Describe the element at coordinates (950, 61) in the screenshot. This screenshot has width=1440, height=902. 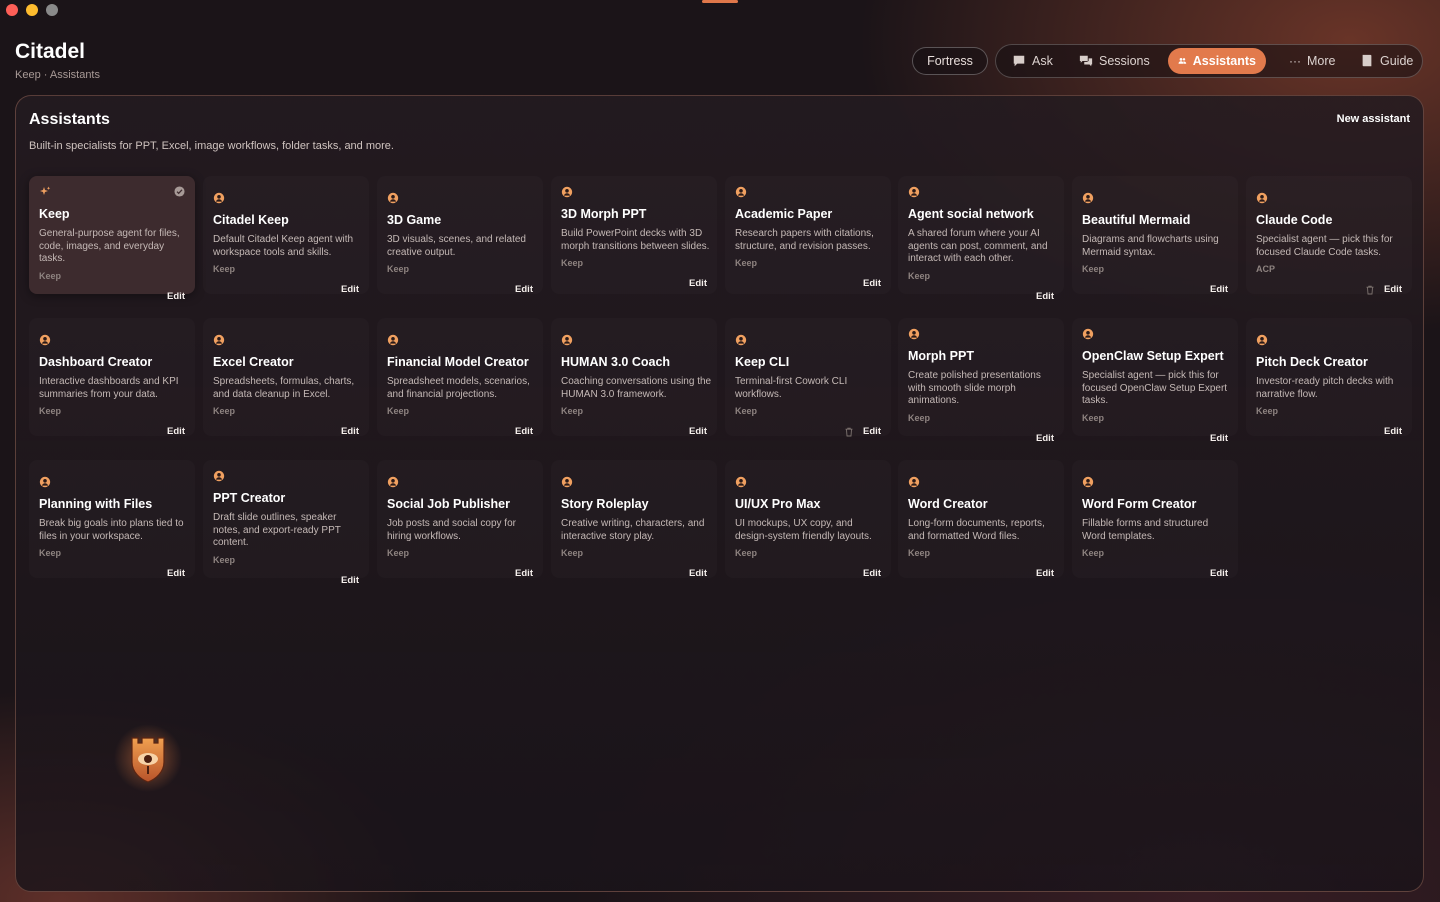
I see `fortress-button: Fortress` at that location.